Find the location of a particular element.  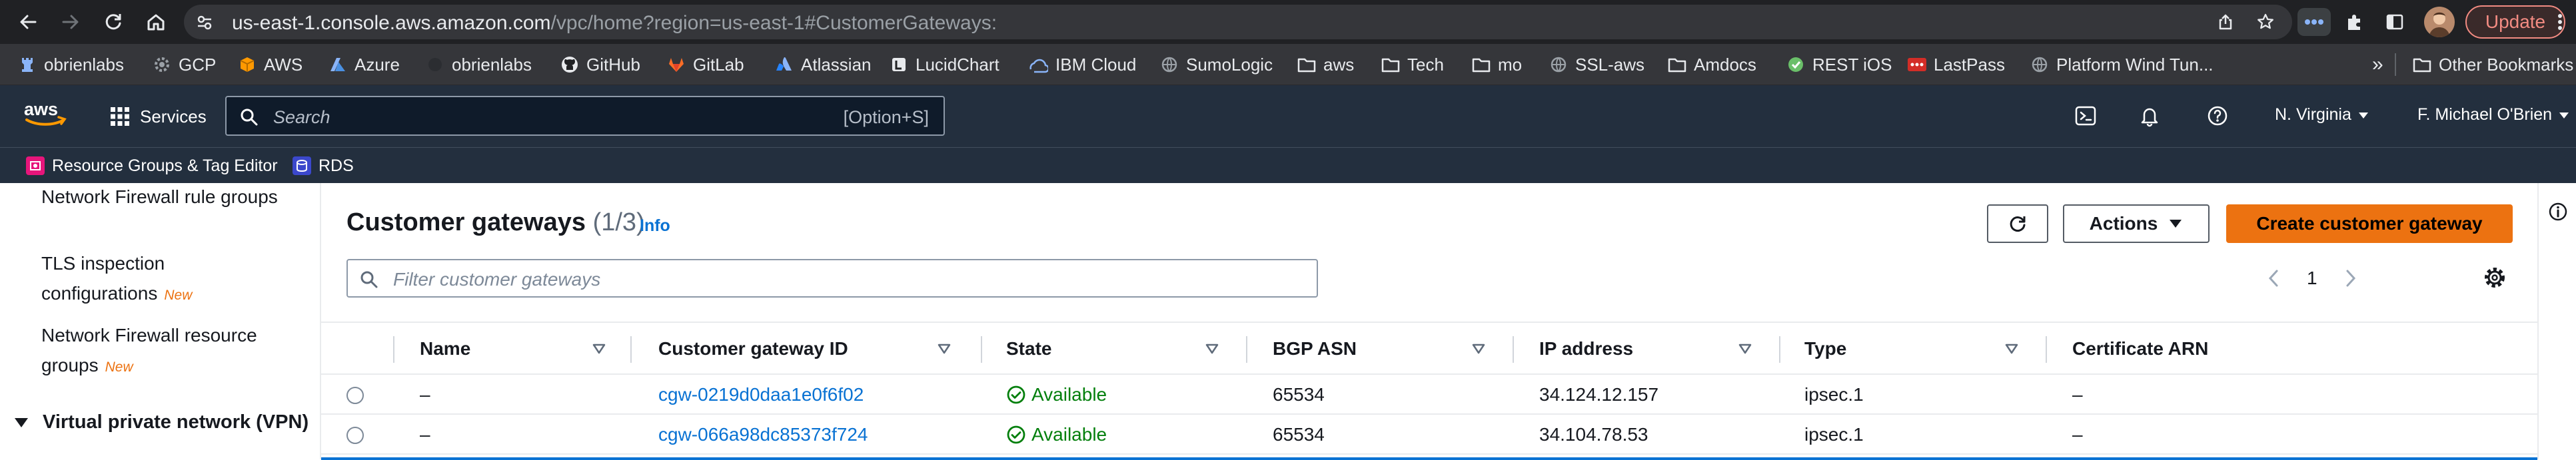

aws-search-input: Search [Option+S] is located at coordinates (585, 116).